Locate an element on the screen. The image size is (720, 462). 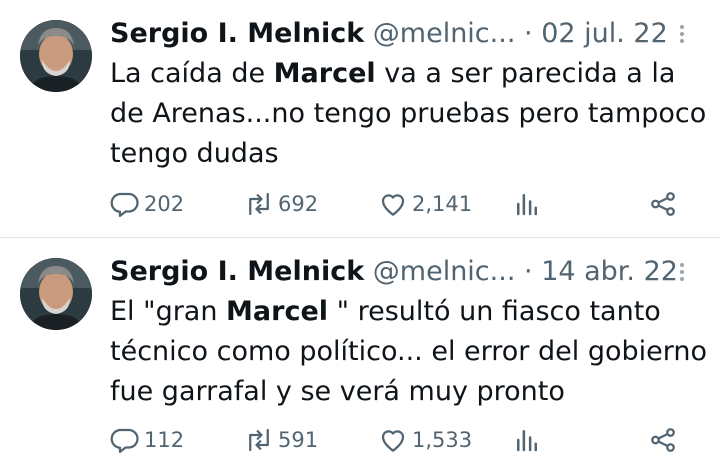
like-count: 2,141 is located at coordinates (442, 204).